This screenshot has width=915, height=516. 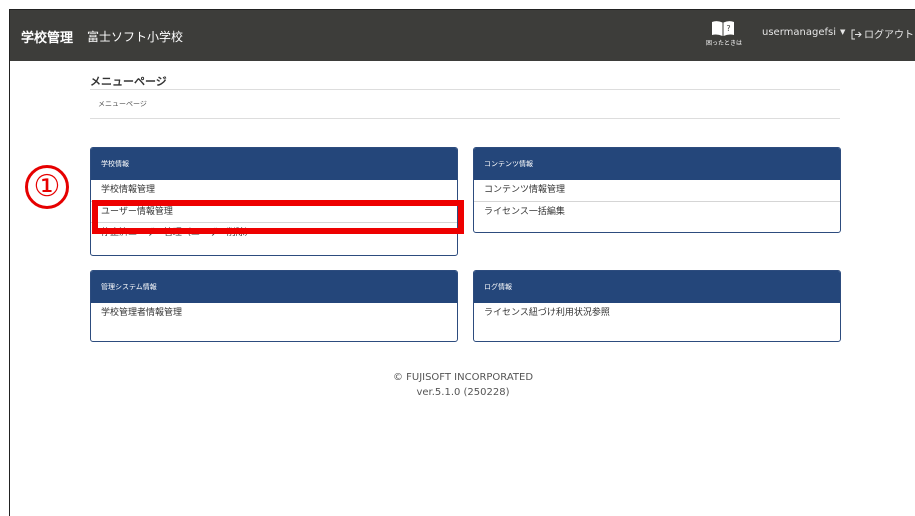 What do you see at coordinates (799, 32) in the screenshot?
I see `user-name: usermanagefsi` at bounding box center [799, 32].